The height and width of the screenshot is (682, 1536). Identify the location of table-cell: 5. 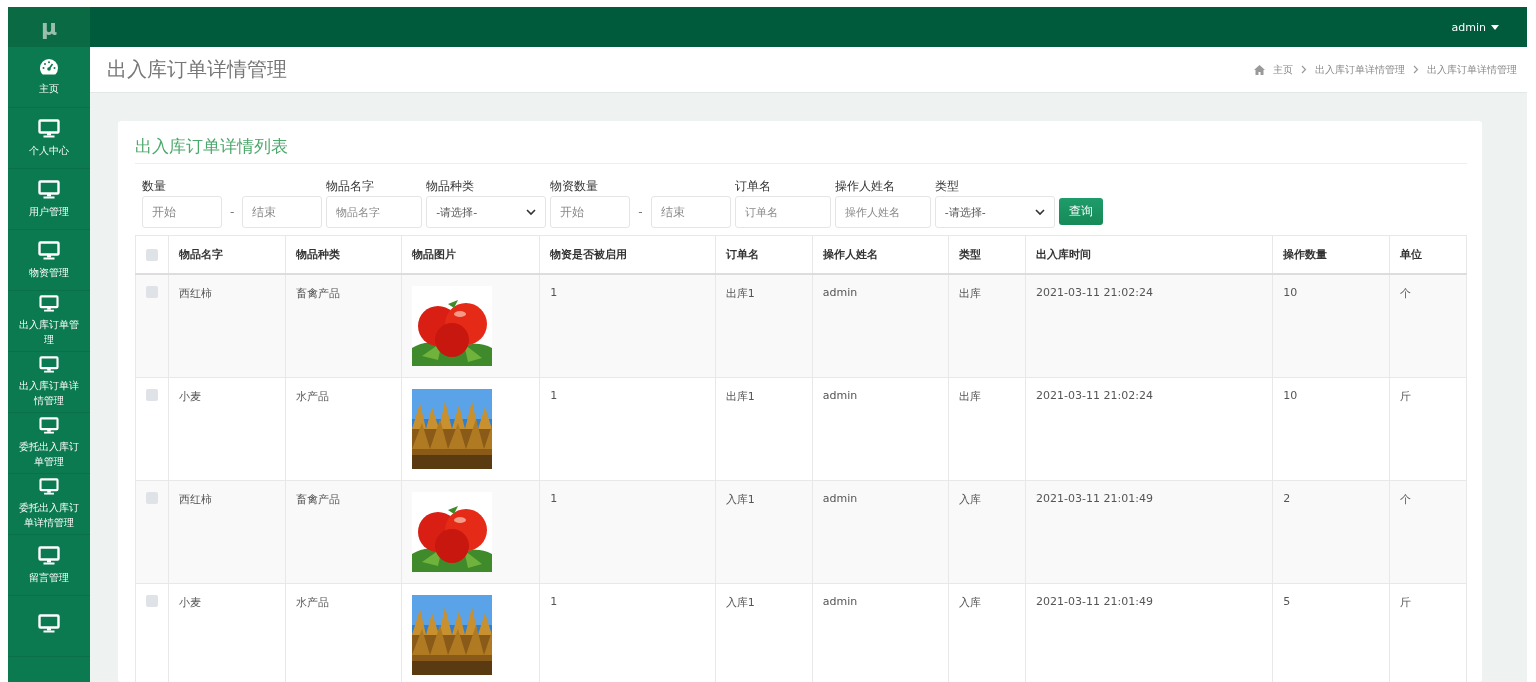
(1287, 601).